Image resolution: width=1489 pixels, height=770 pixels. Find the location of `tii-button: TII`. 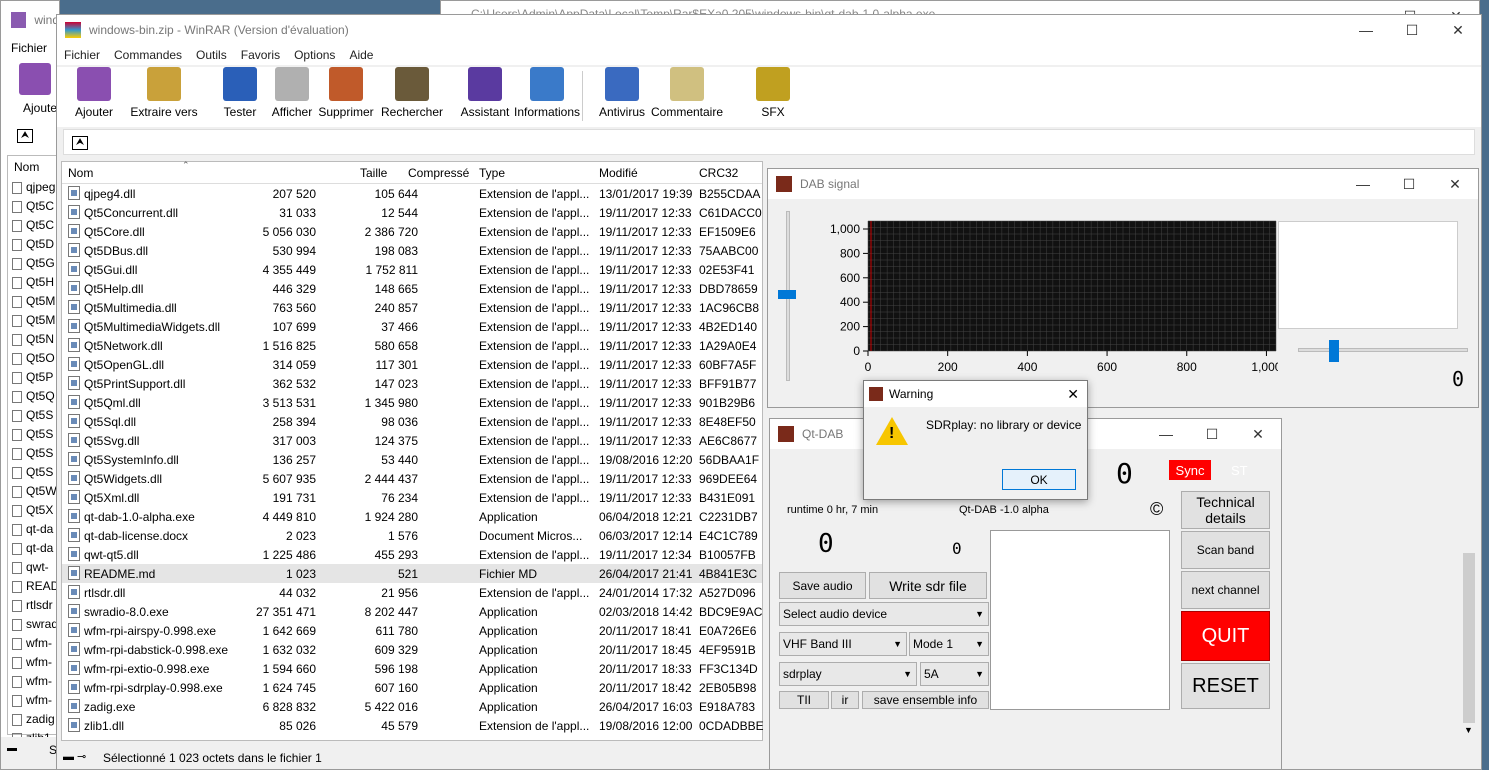

tii-button: TII is located at coordinates (804, 700).